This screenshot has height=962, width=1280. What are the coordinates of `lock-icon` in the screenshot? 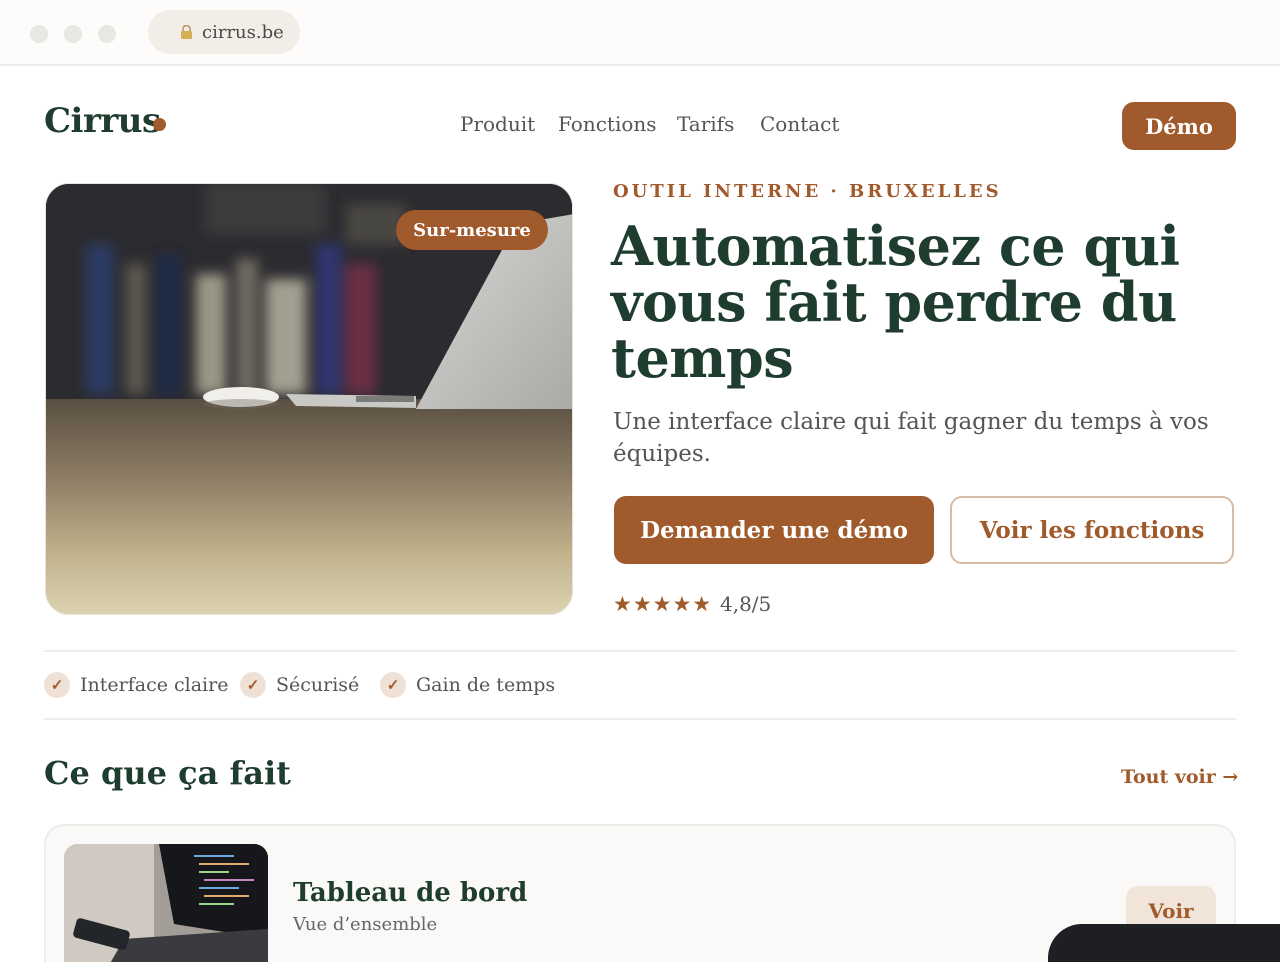 It's located at (186, 32).